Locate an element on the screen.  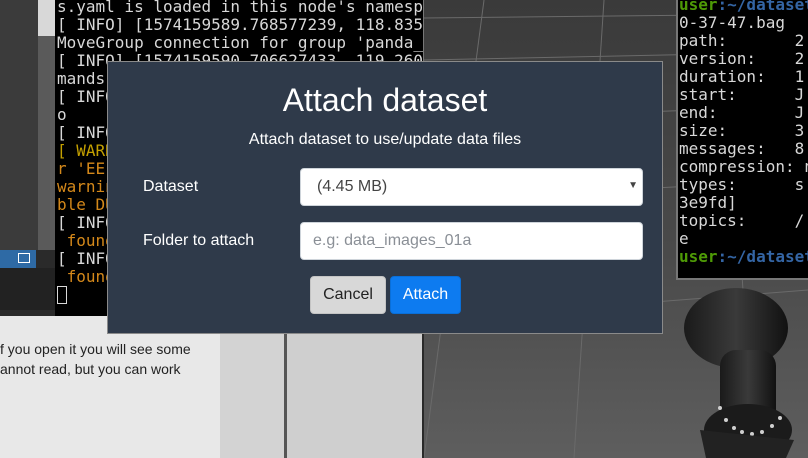
terminal-line: s.yaml is loaded in this node's namesp is located at coordinates (240, 8).